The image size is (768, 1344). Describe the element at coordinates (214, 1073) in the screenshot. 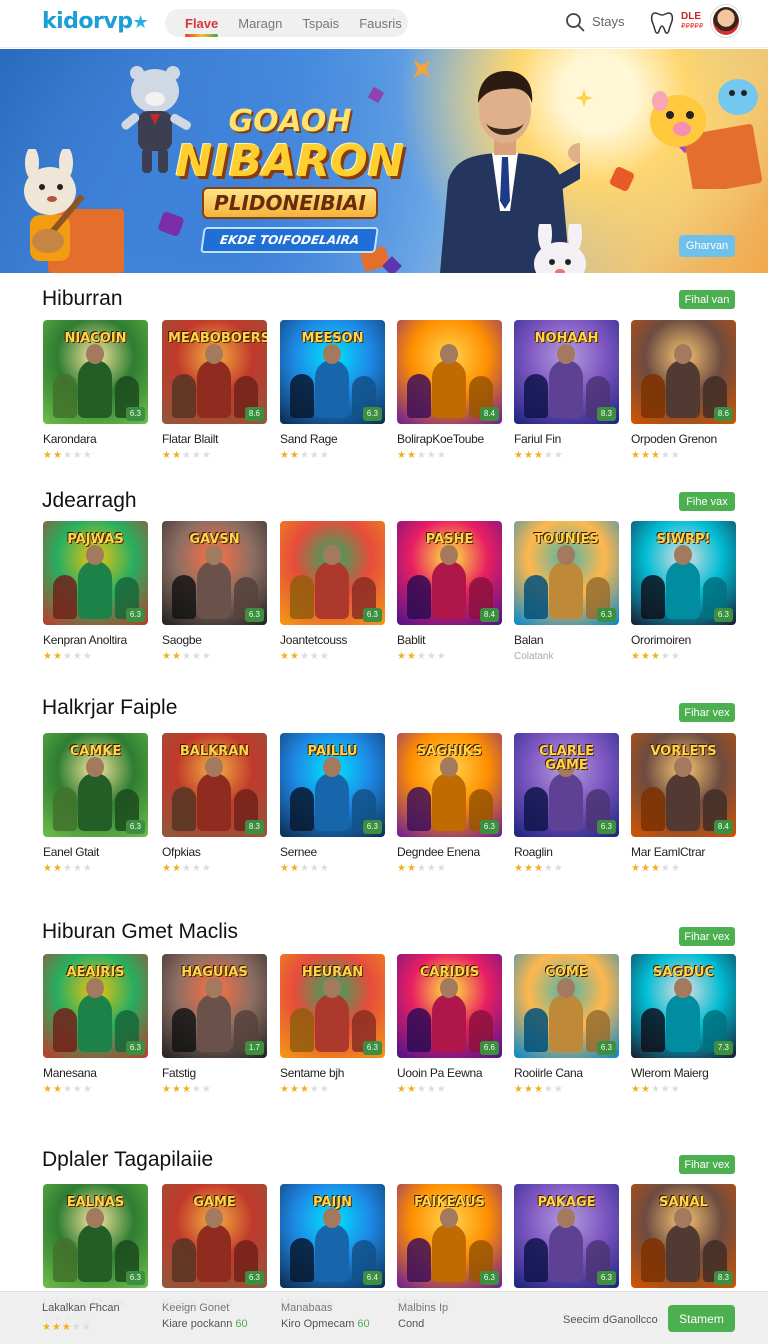

I see `game-name: Fatstig` at that location.